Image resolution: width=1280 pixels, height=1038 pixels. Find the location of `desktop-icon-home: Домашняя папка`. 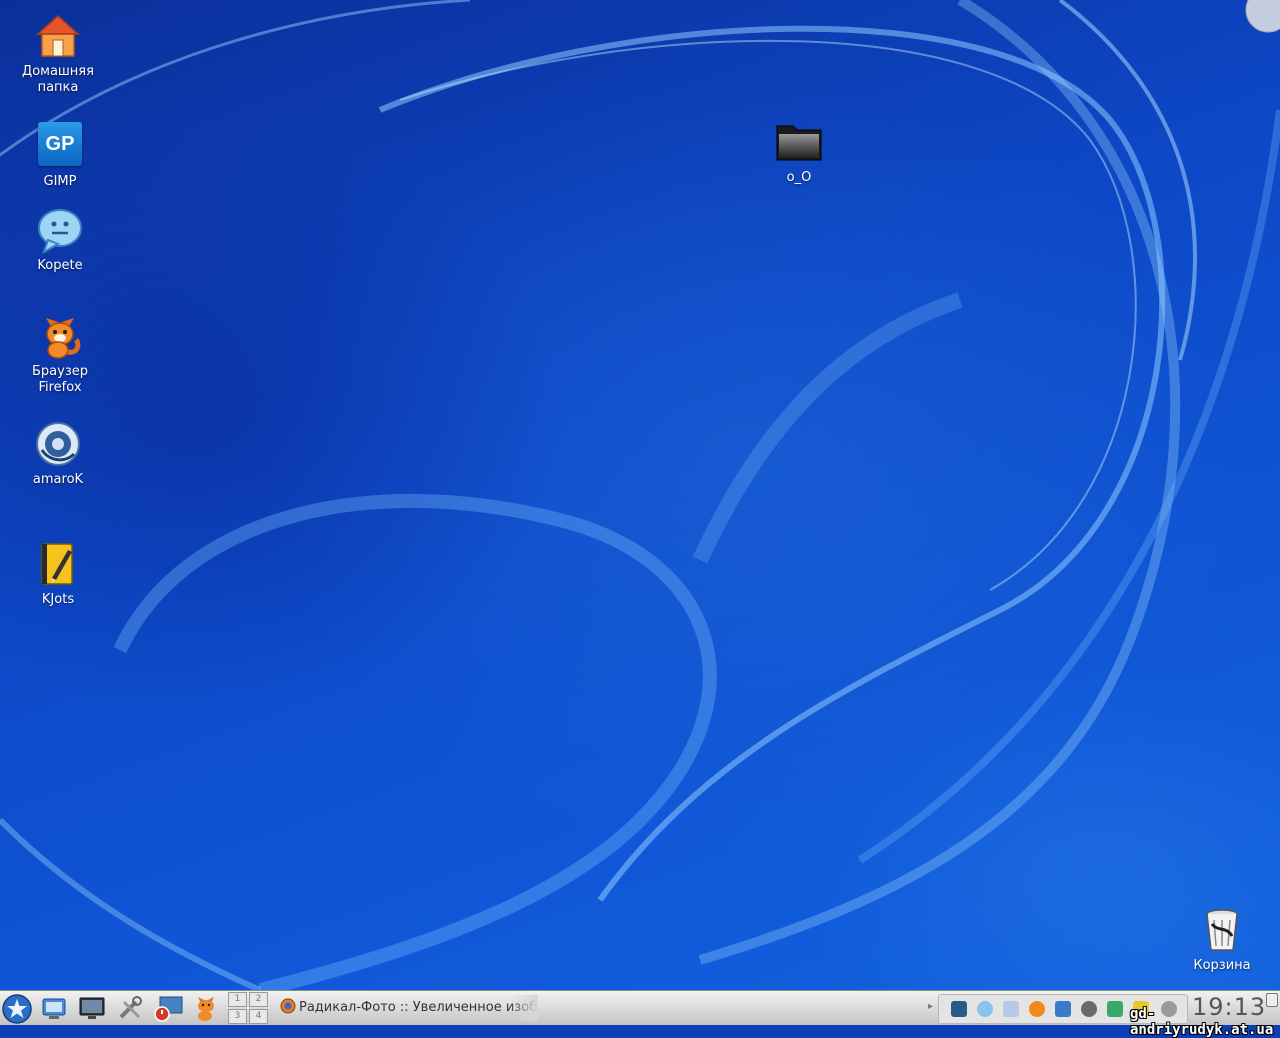

desktop-icon-home: Домашняя папка is located at coordinates (58, 54).